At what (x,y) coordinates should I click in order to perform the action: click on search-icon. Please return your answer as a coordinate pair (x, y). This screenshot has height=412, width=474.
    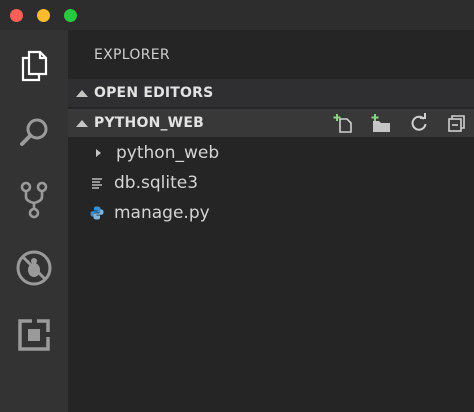
    Looking at the image, I should click on (34, 132).